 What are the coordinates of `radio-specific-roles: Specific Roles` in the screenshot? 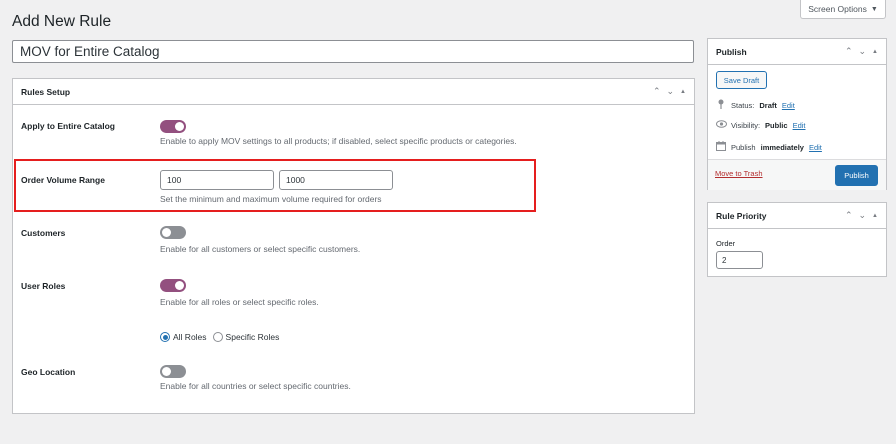 It's located at (246, 337).